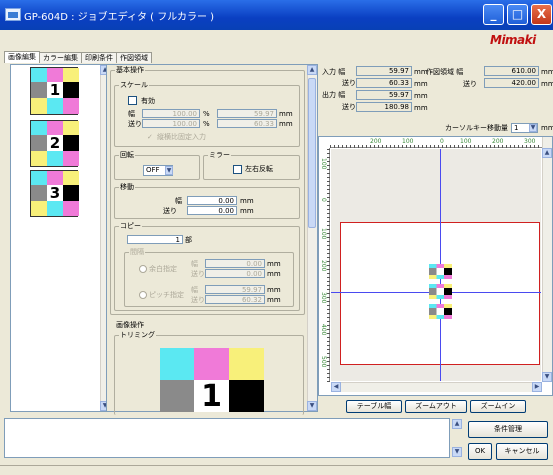 Image resolution: width=553 pixels, height=475 pixels. I want to click on message-area, so click(227, 438).